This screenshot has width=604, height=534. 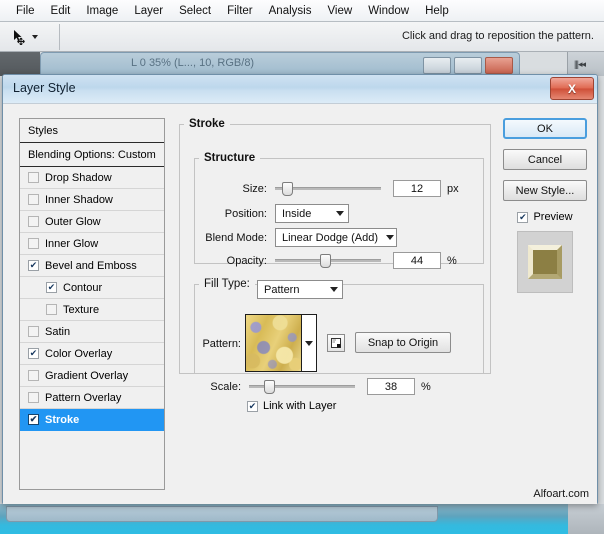 I want to click on style-item-bevel-and-emboss: Bevel and Emboss, so click(x=92, y=266).